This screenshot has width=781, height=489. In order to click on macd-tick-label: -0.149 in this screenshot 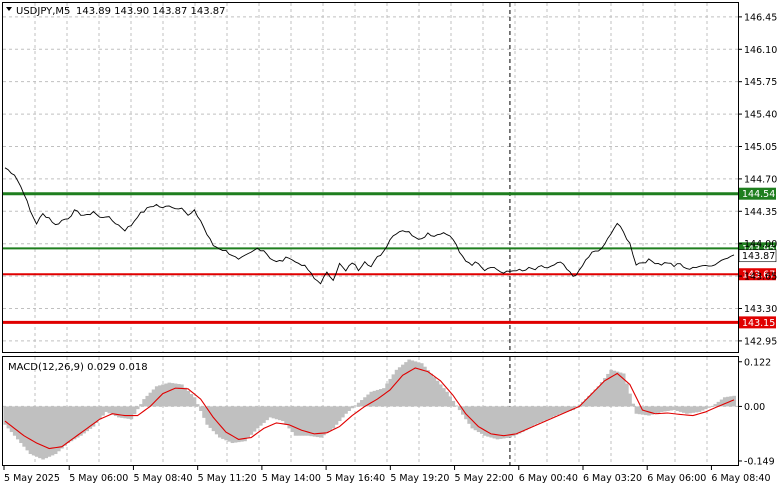, I will do `click(759, 461)`.